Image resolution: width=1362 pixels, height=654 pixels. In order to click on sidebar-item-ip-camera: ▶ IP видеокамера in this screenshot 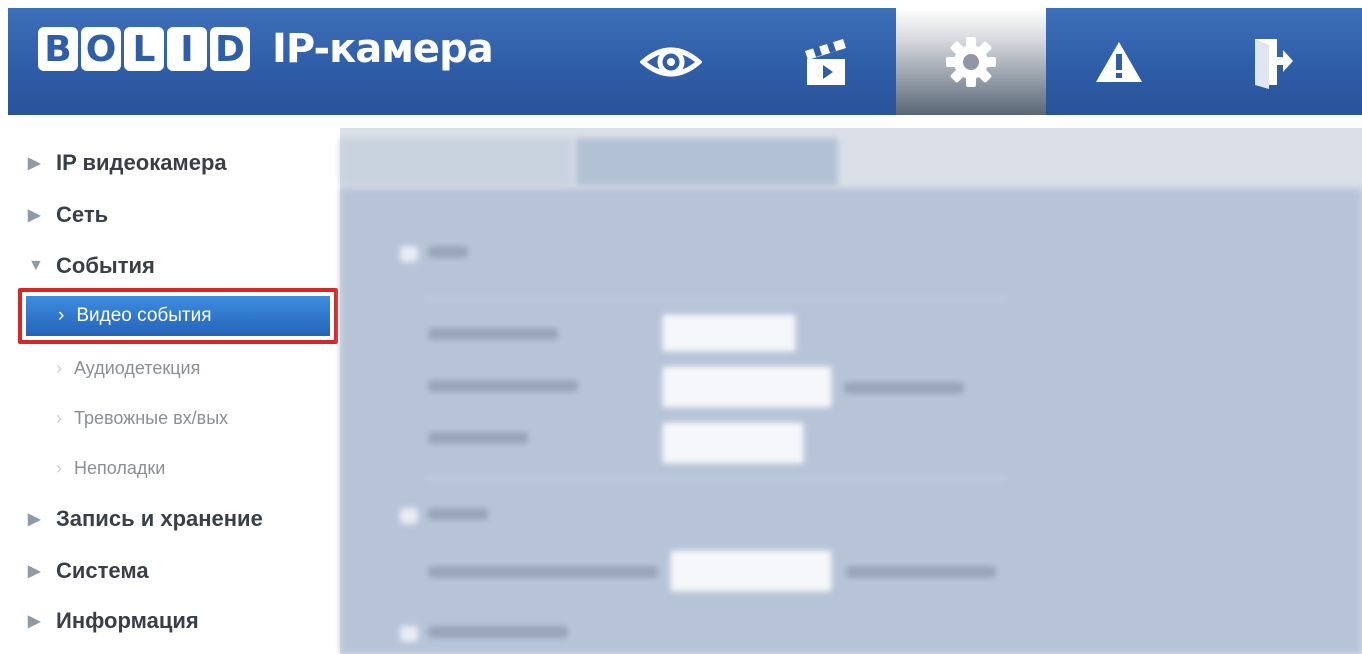, I will do `click(127, 163)`.